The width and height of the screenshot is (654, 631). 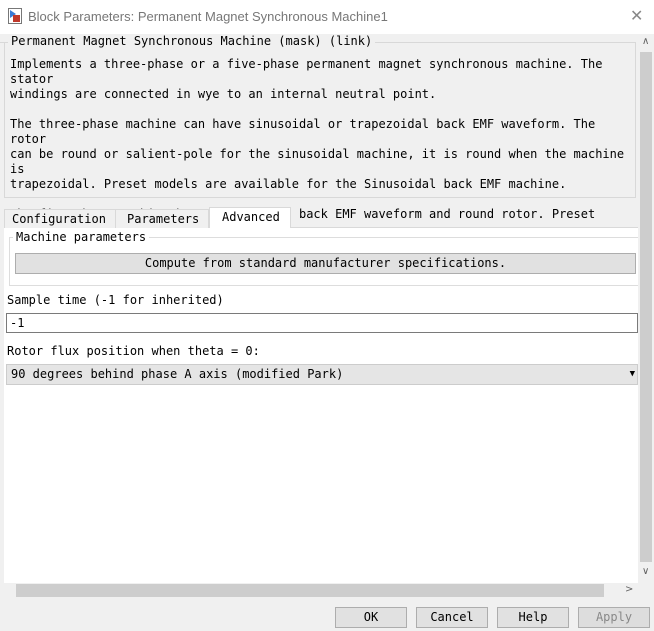 What do you see at coordinates (81, 237) in the screenshot?
I see `machine-parameters-title: Machine parameters` at bounding box center [81, 237].